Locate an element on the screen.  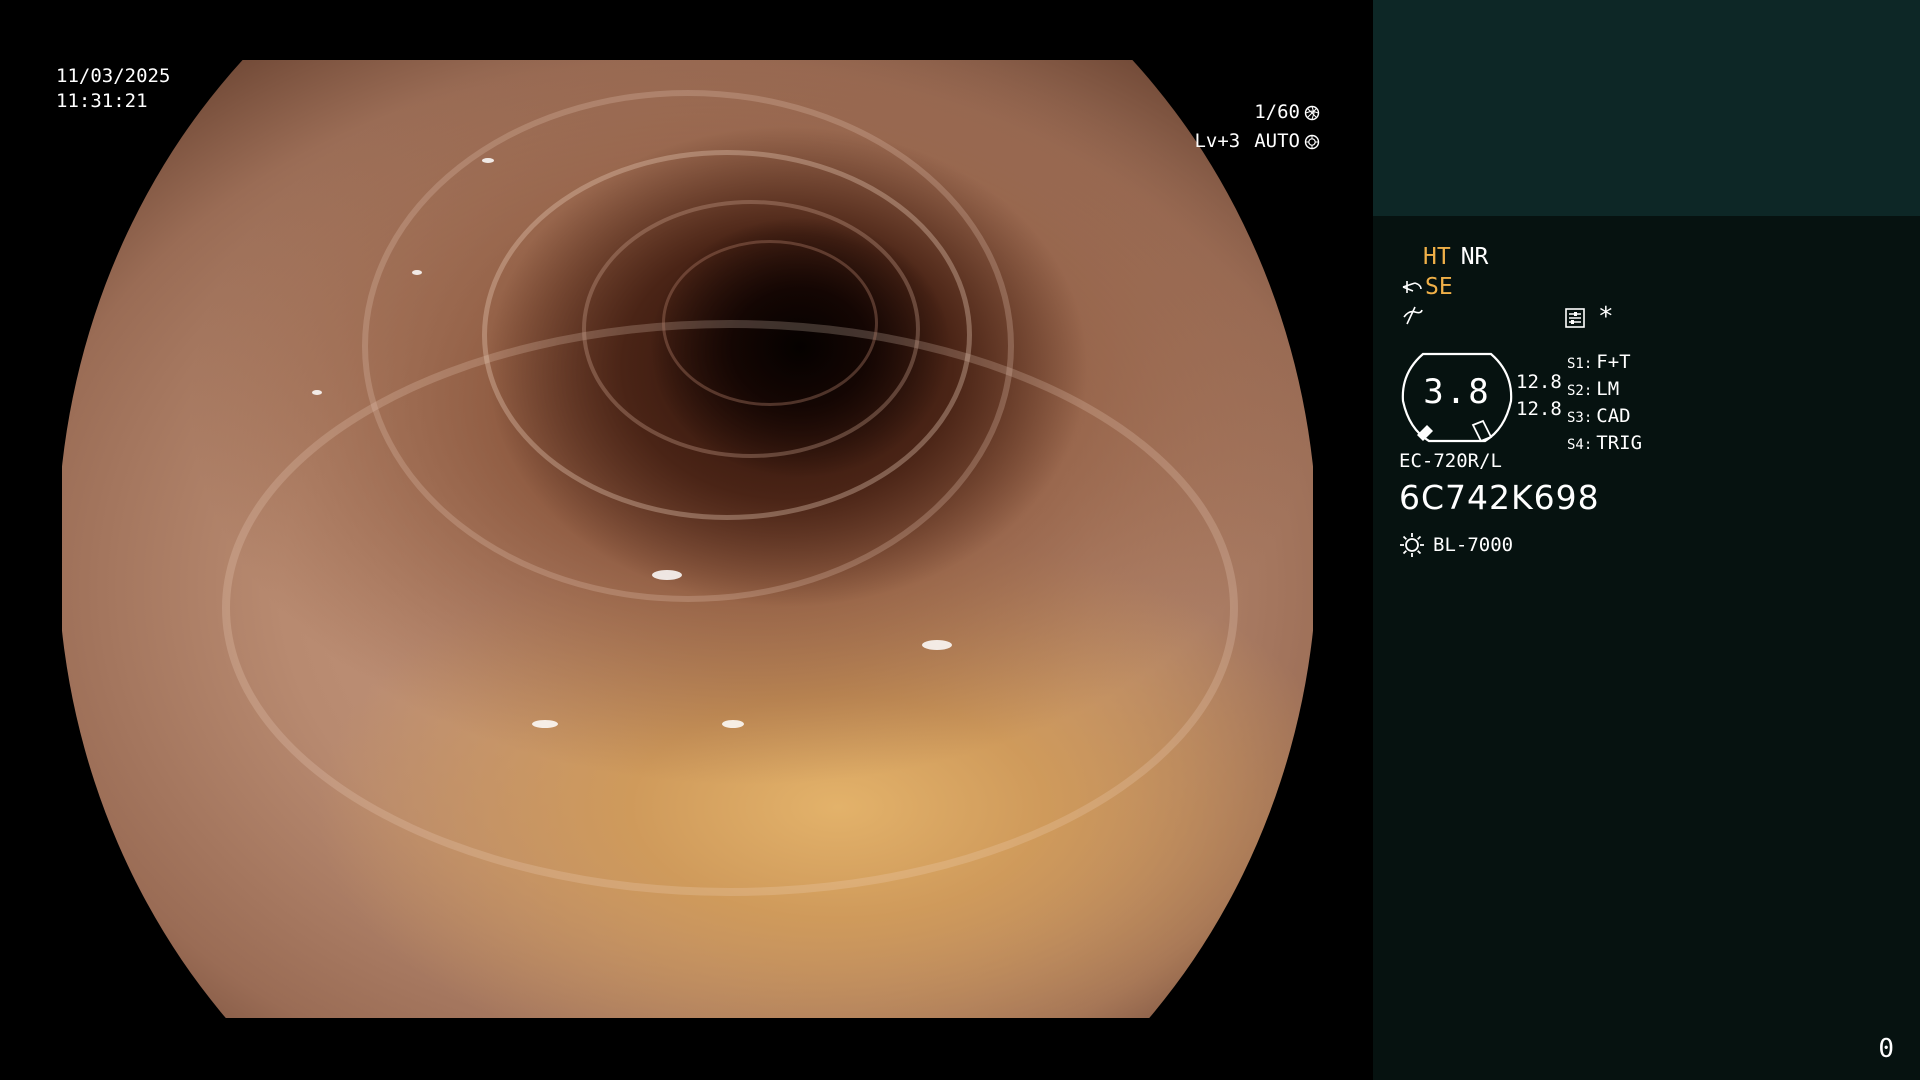
aperture-icon is located at coordinates (1312, 112).